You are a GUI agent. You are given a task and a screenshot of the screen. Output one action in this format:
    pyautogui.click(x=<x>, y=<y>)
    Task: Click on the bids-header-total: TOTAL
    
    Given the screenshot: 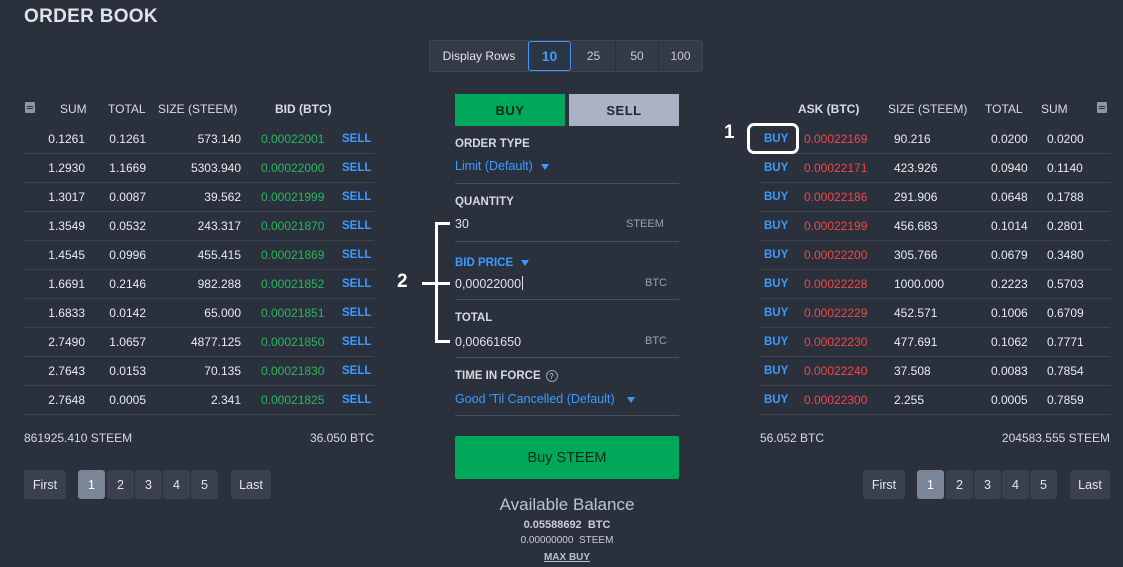 What is the action you would take?
    pyautogui.click(x=127, y=109)
    